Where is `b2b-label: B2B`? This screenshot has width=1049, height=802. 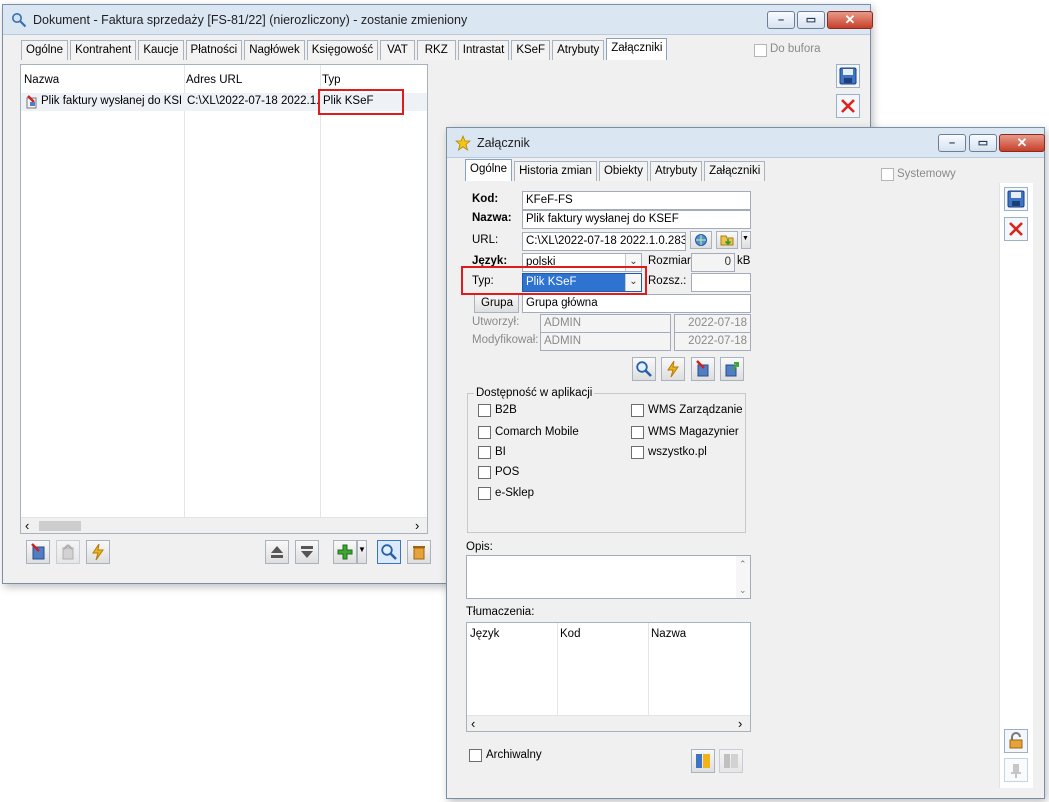
b2b-label: B2B is located at coordinates (506, 410).